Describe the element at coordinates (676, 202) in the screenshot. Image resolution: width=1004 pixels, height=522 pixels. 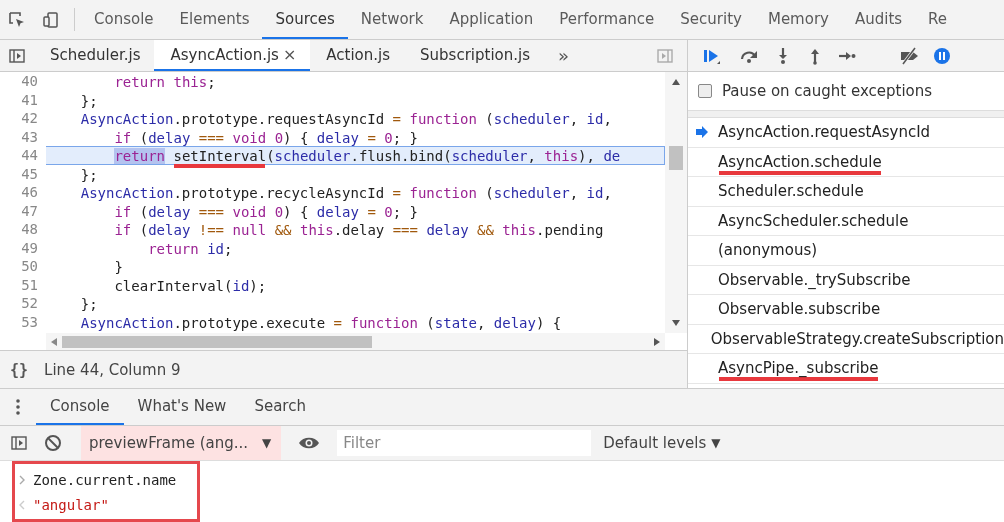
I see `vertical-scrollbar` at that location.